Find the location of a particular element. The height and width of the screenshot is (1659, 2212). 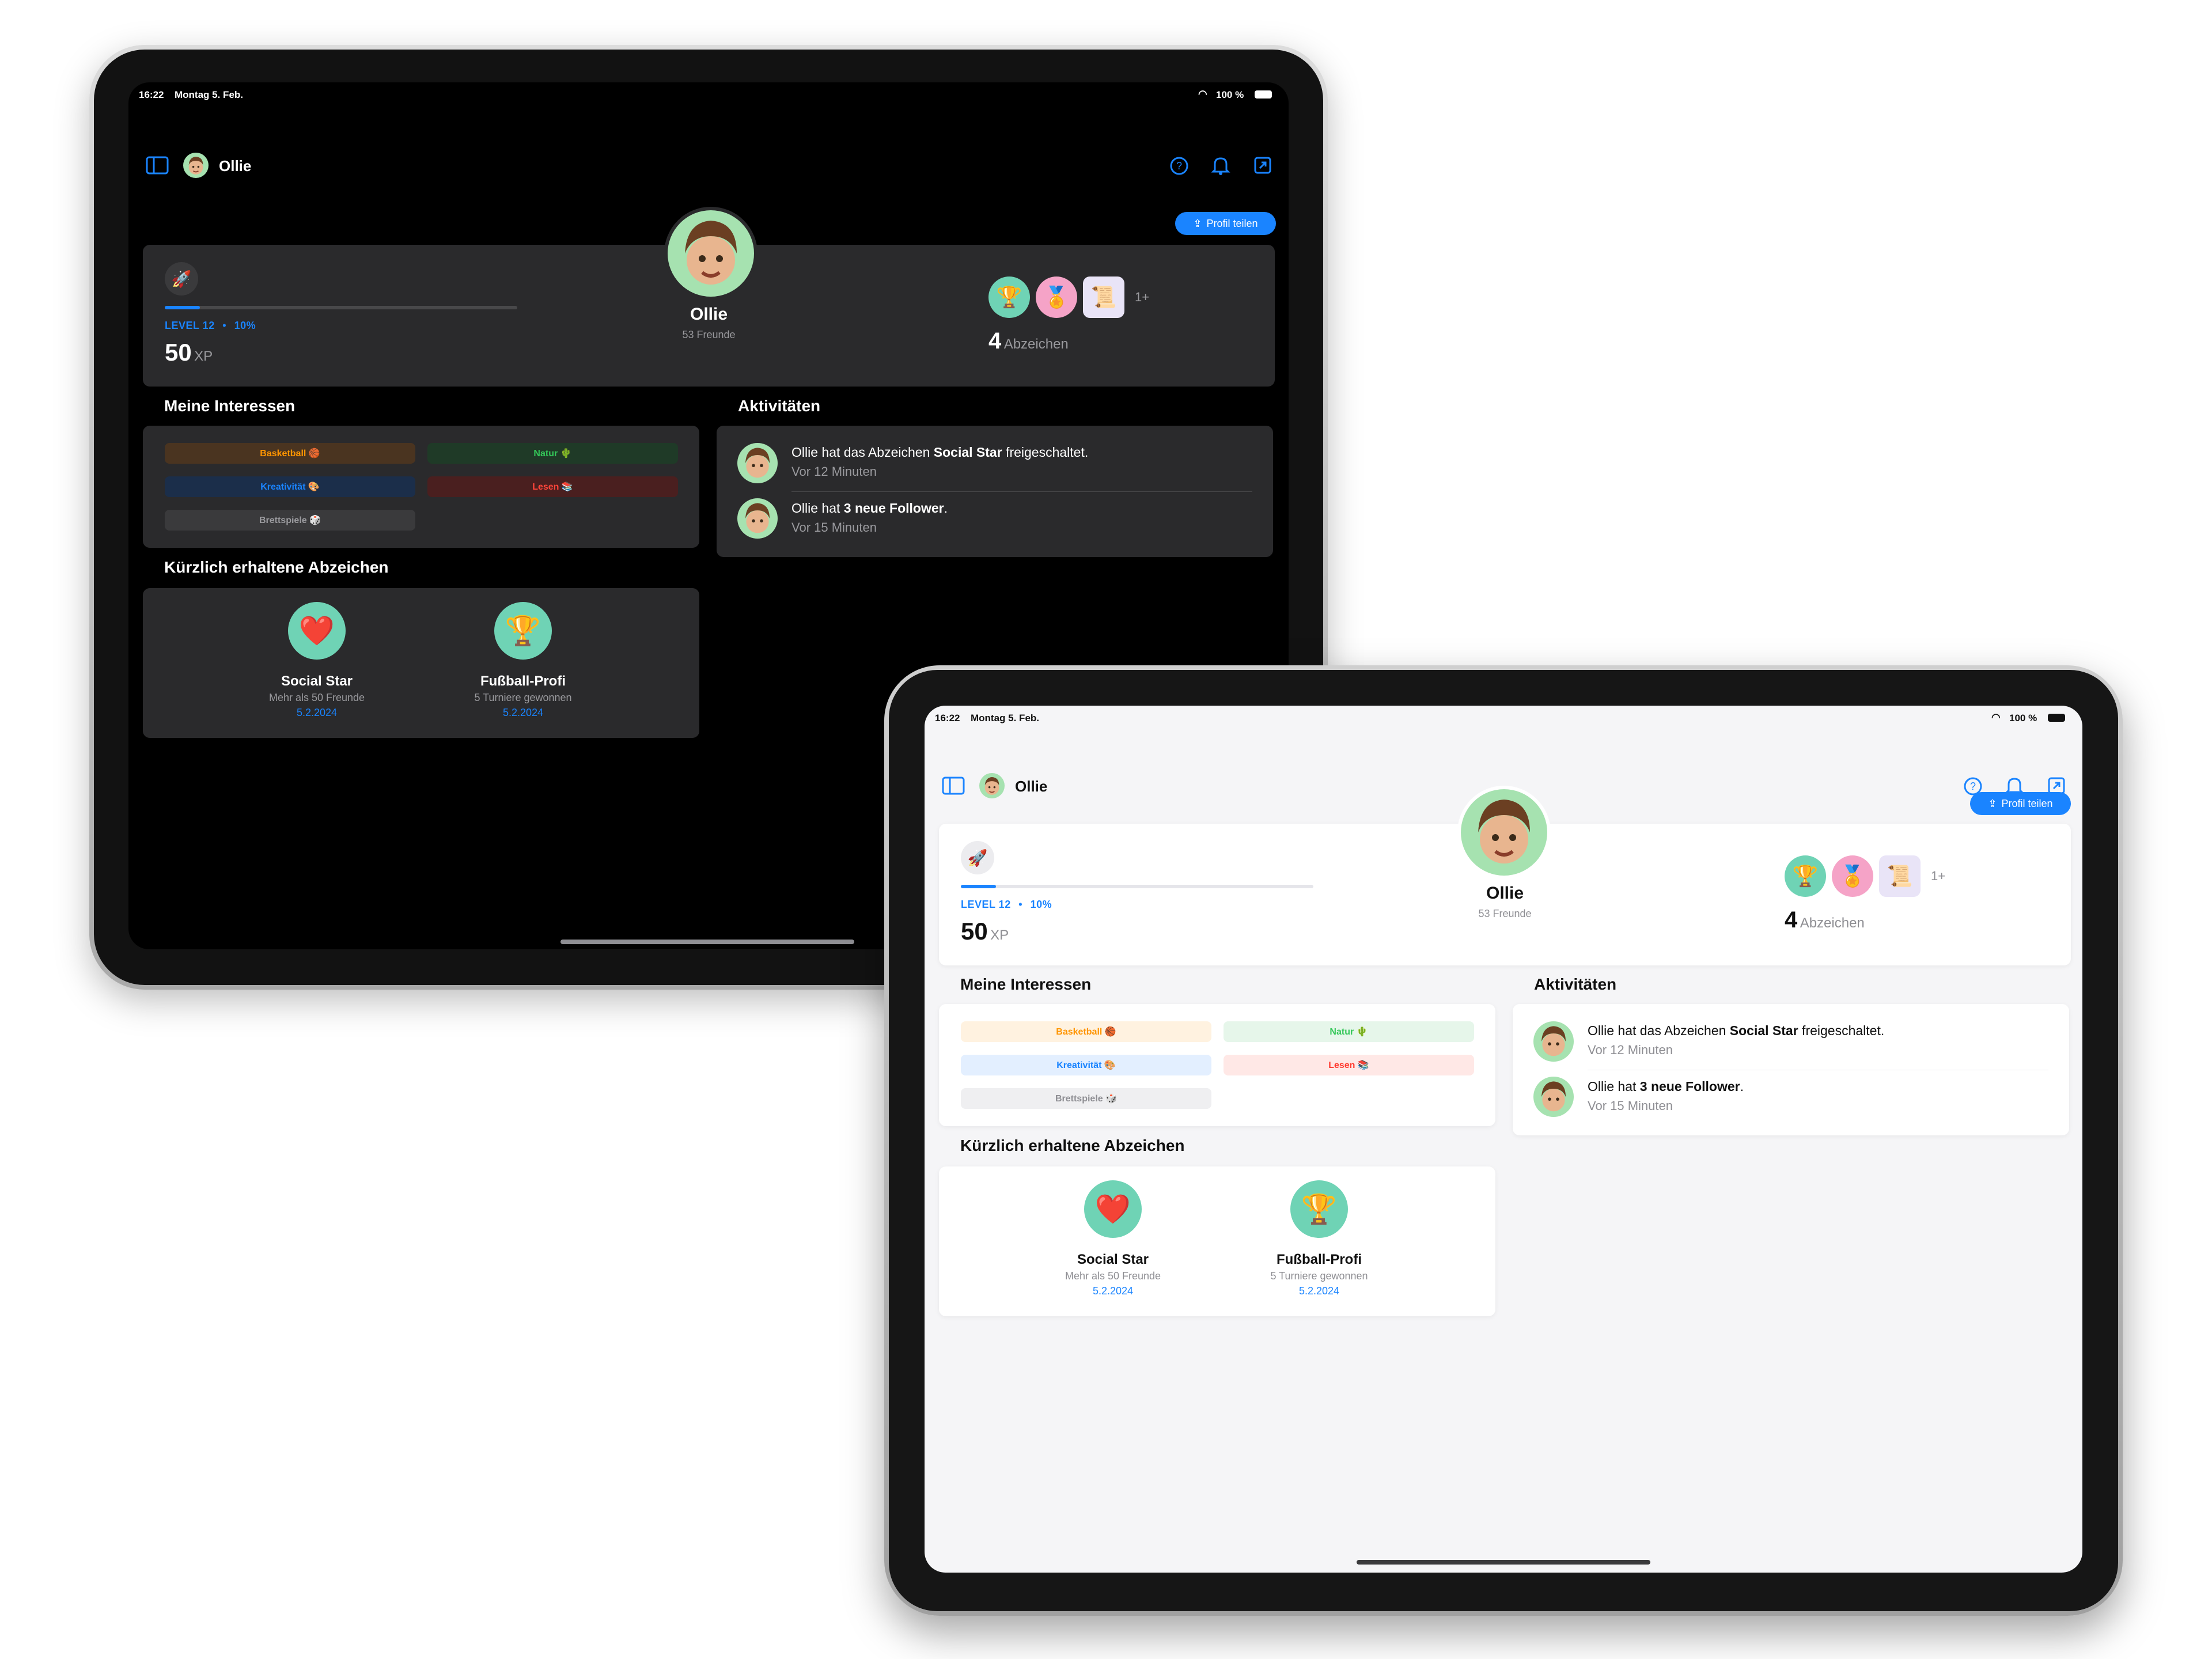

status-battery-text: 100 % is located at coordinates (1230, 94).